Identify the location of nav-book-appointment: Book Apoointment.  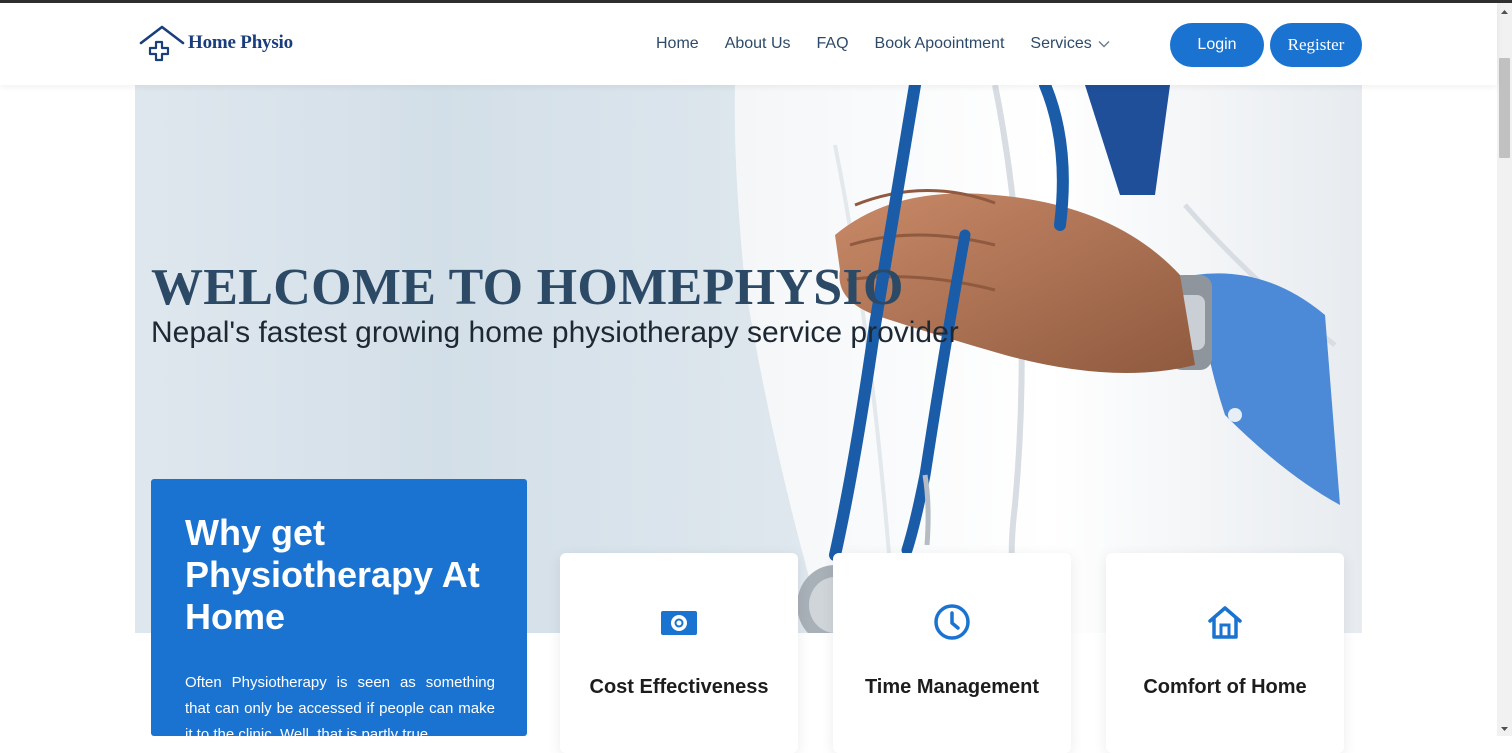
(940, 44).